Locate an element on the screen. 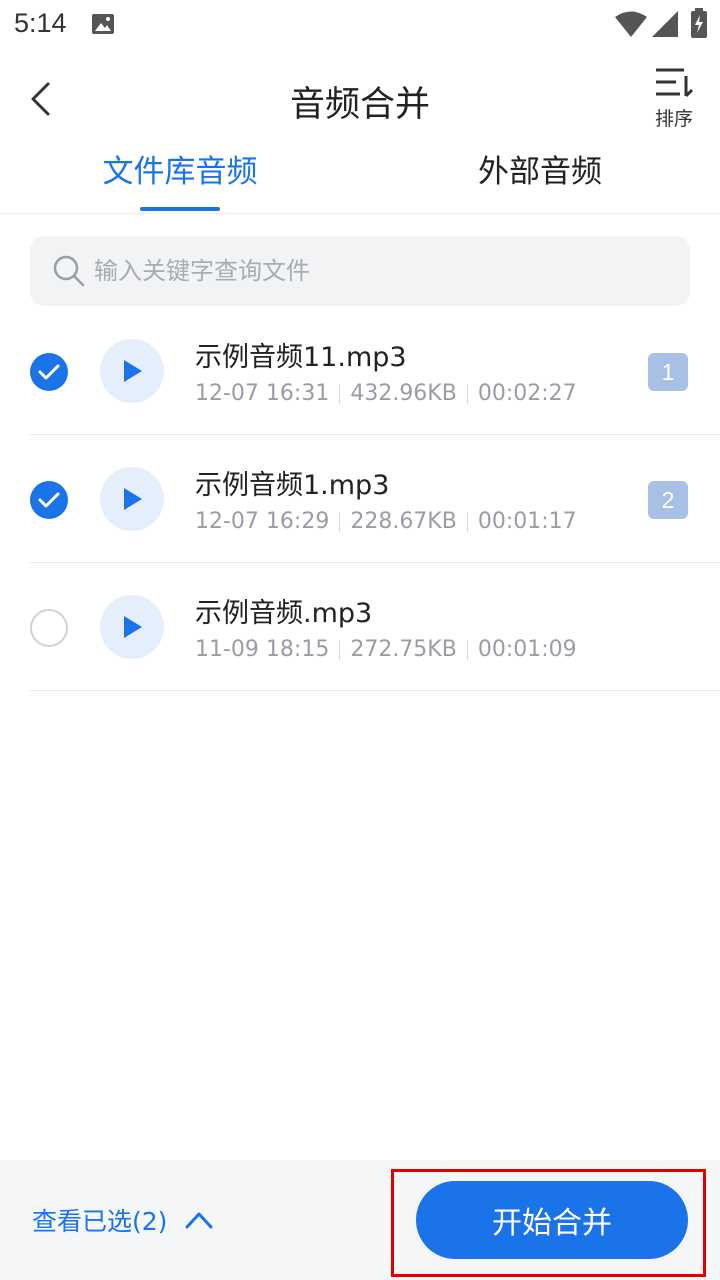  file-meta: 12-07 16:31 432.96KB 00:02:27 is located at coordinates (386, 393).